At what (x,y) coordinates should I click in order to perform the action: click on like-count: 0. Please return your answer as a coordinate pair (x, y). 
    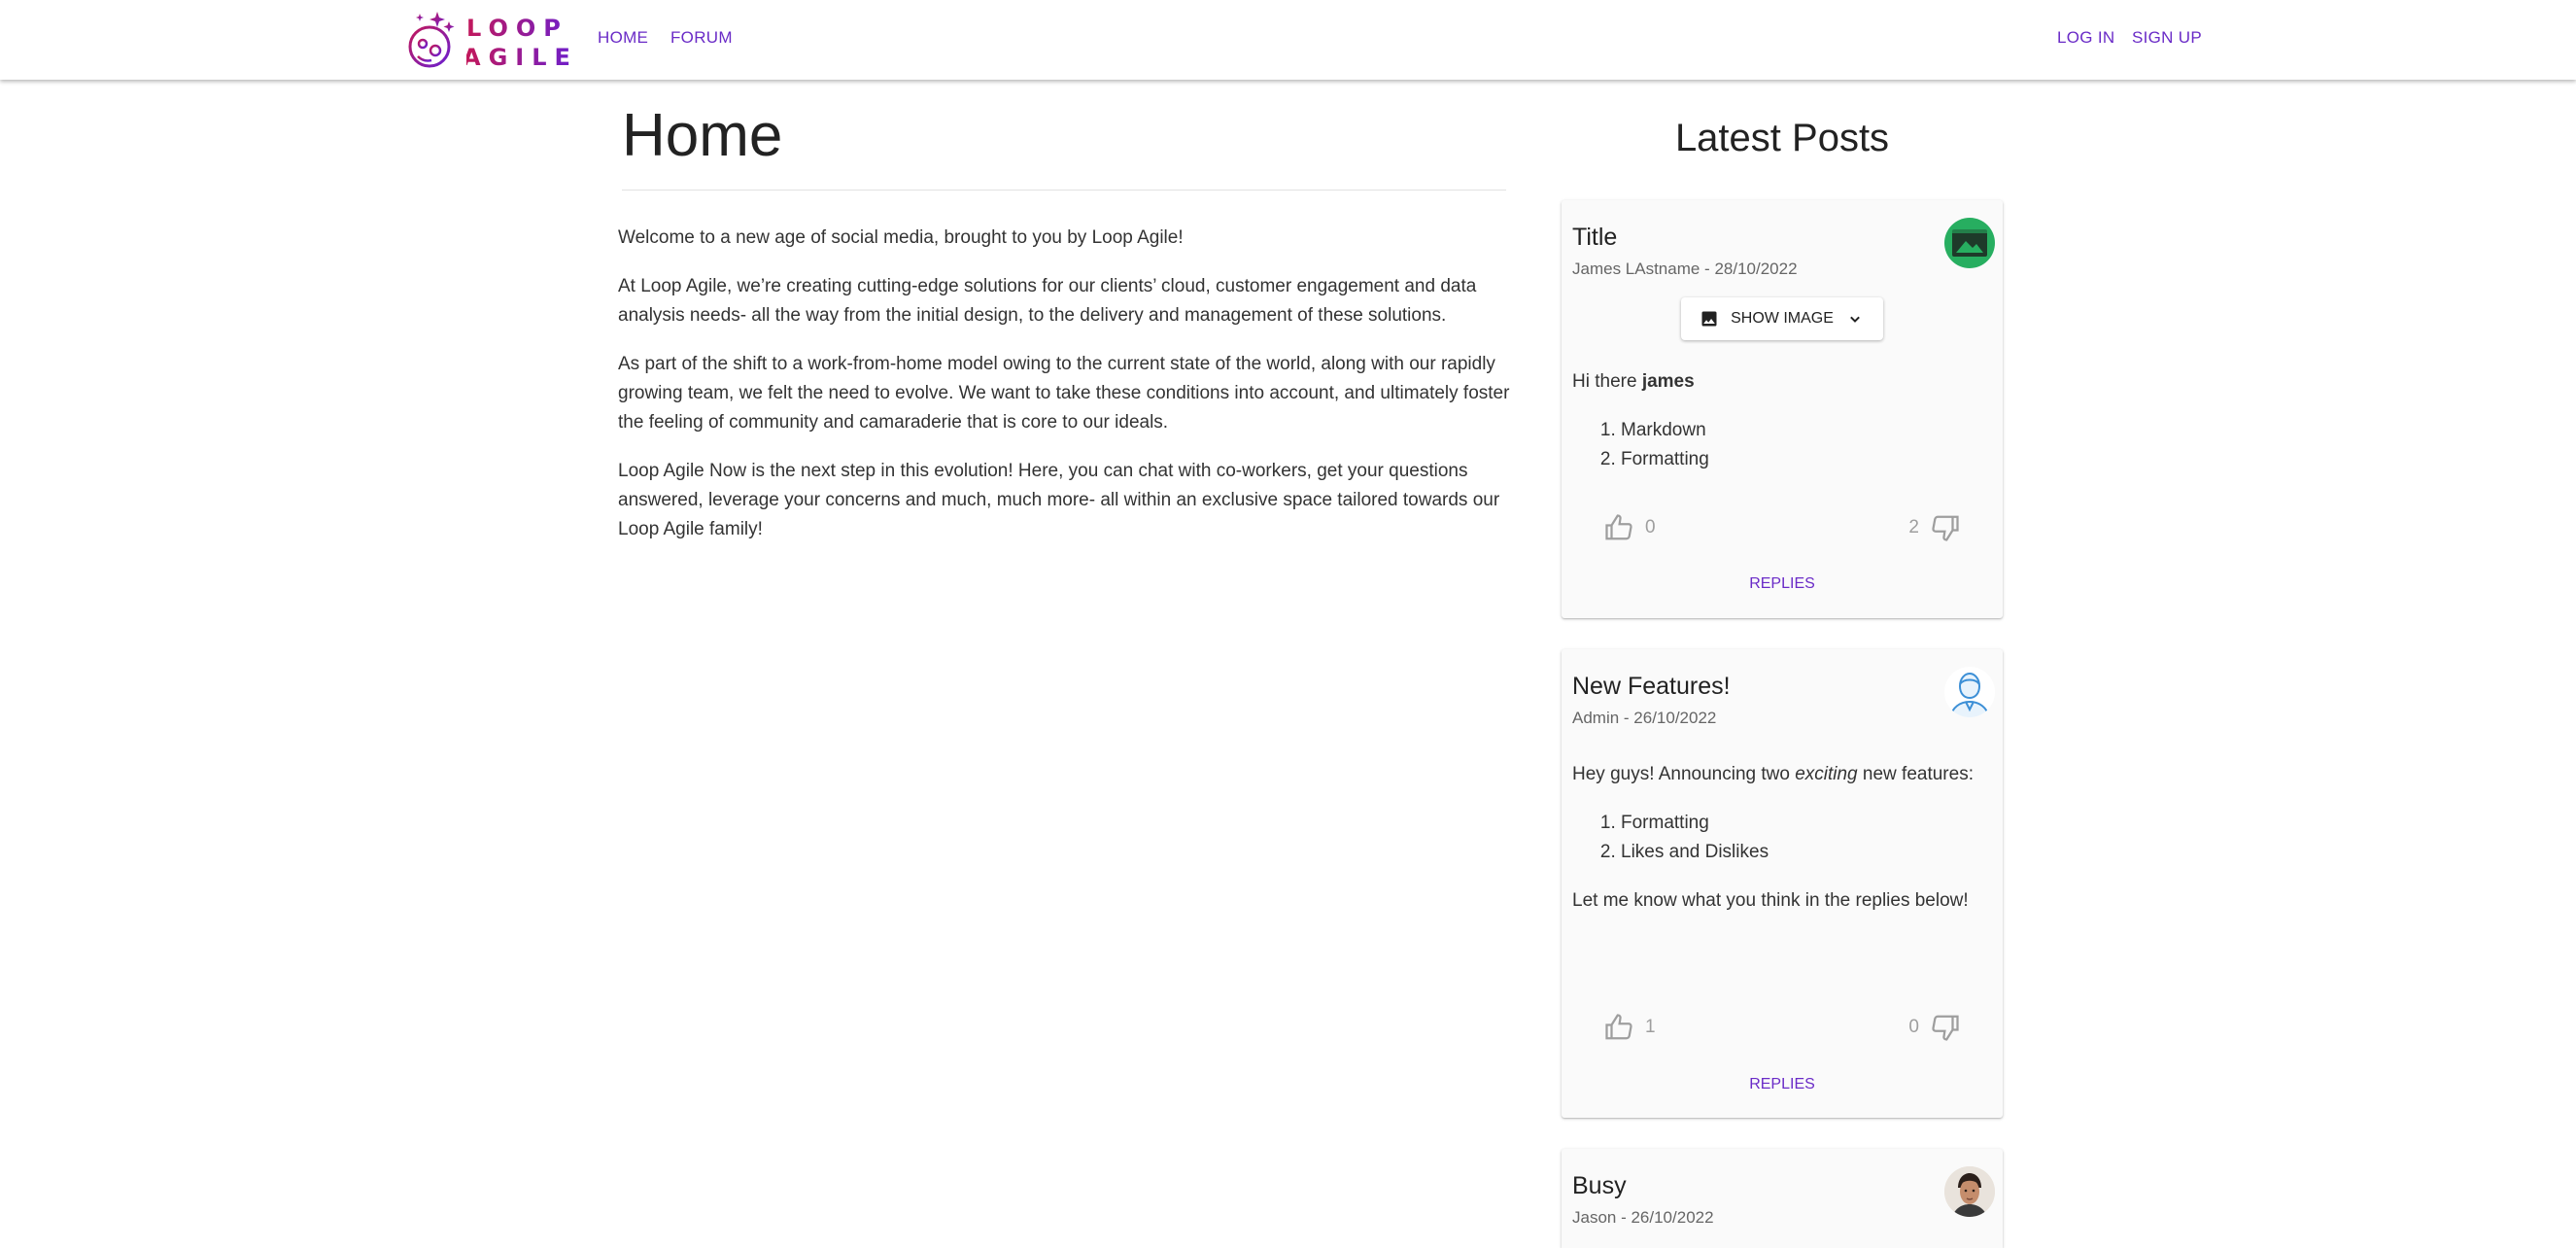
    Looking at the image, I should click on (1650, 527).